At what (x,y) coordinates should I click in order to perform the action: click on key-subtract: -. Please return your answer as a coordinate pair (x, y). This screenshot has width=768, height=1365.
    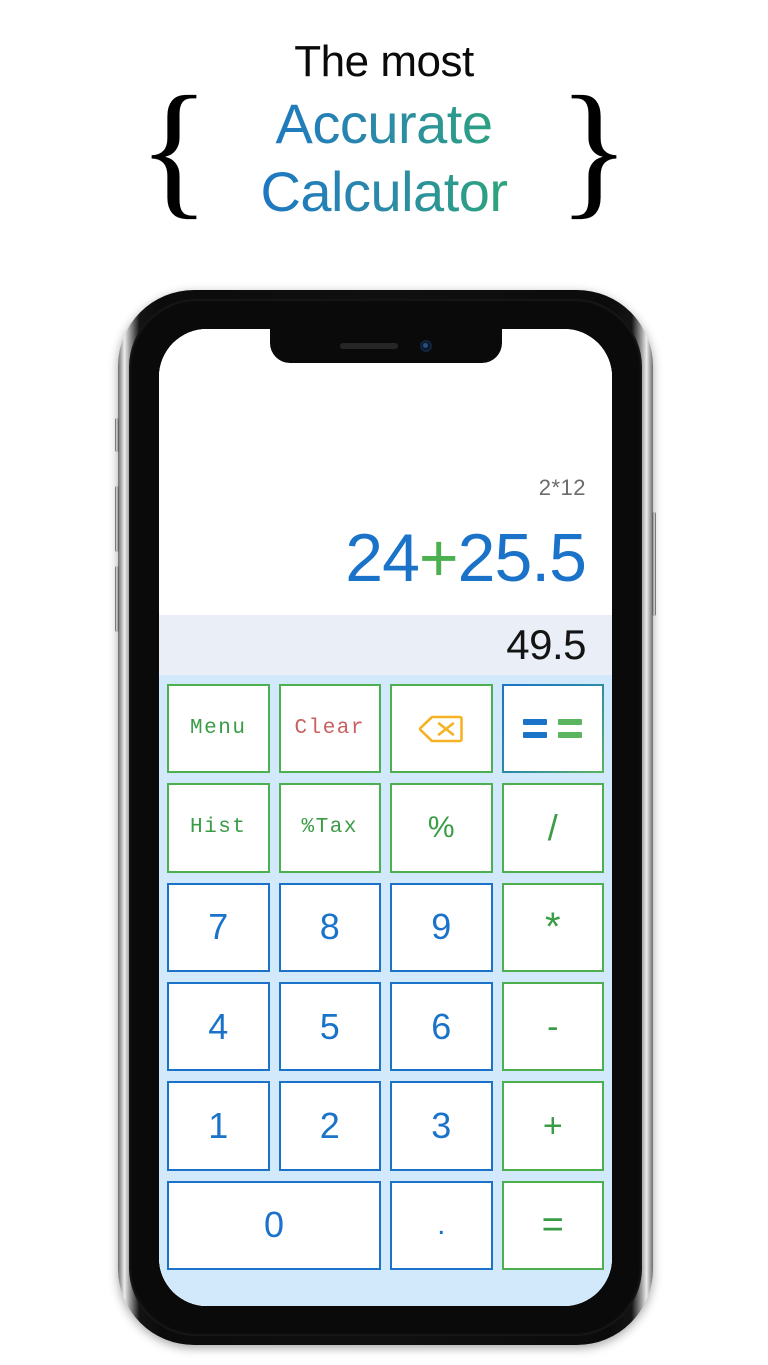
    Looking at the image, I should click on (552, 1027).